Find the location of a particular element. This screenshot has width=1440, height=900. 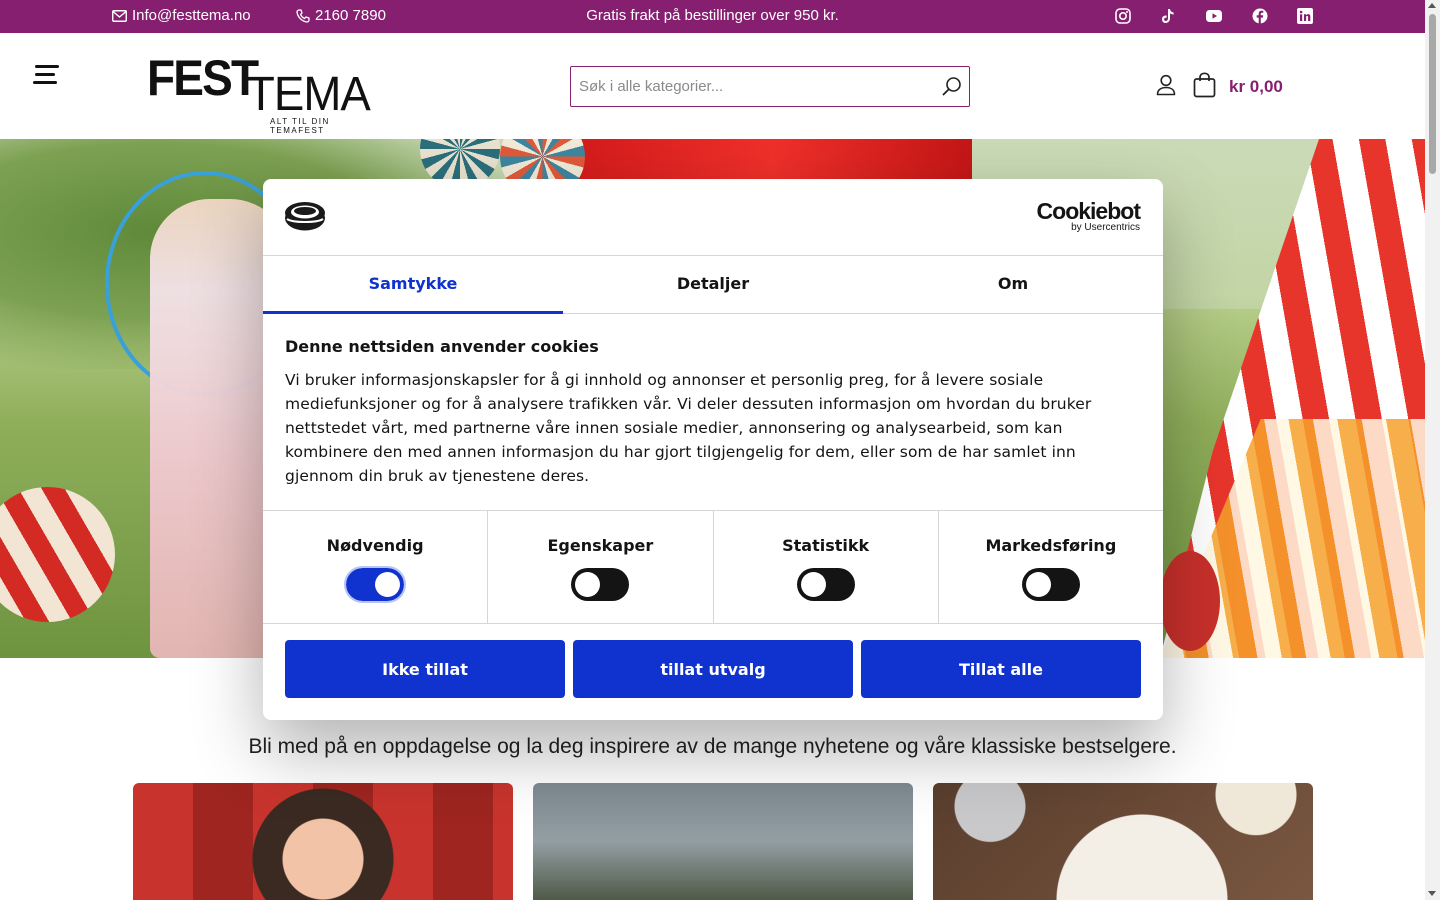

cookie-dialog-tabs: Samtykke Detaljer Om is located at coordinates (713, 285).